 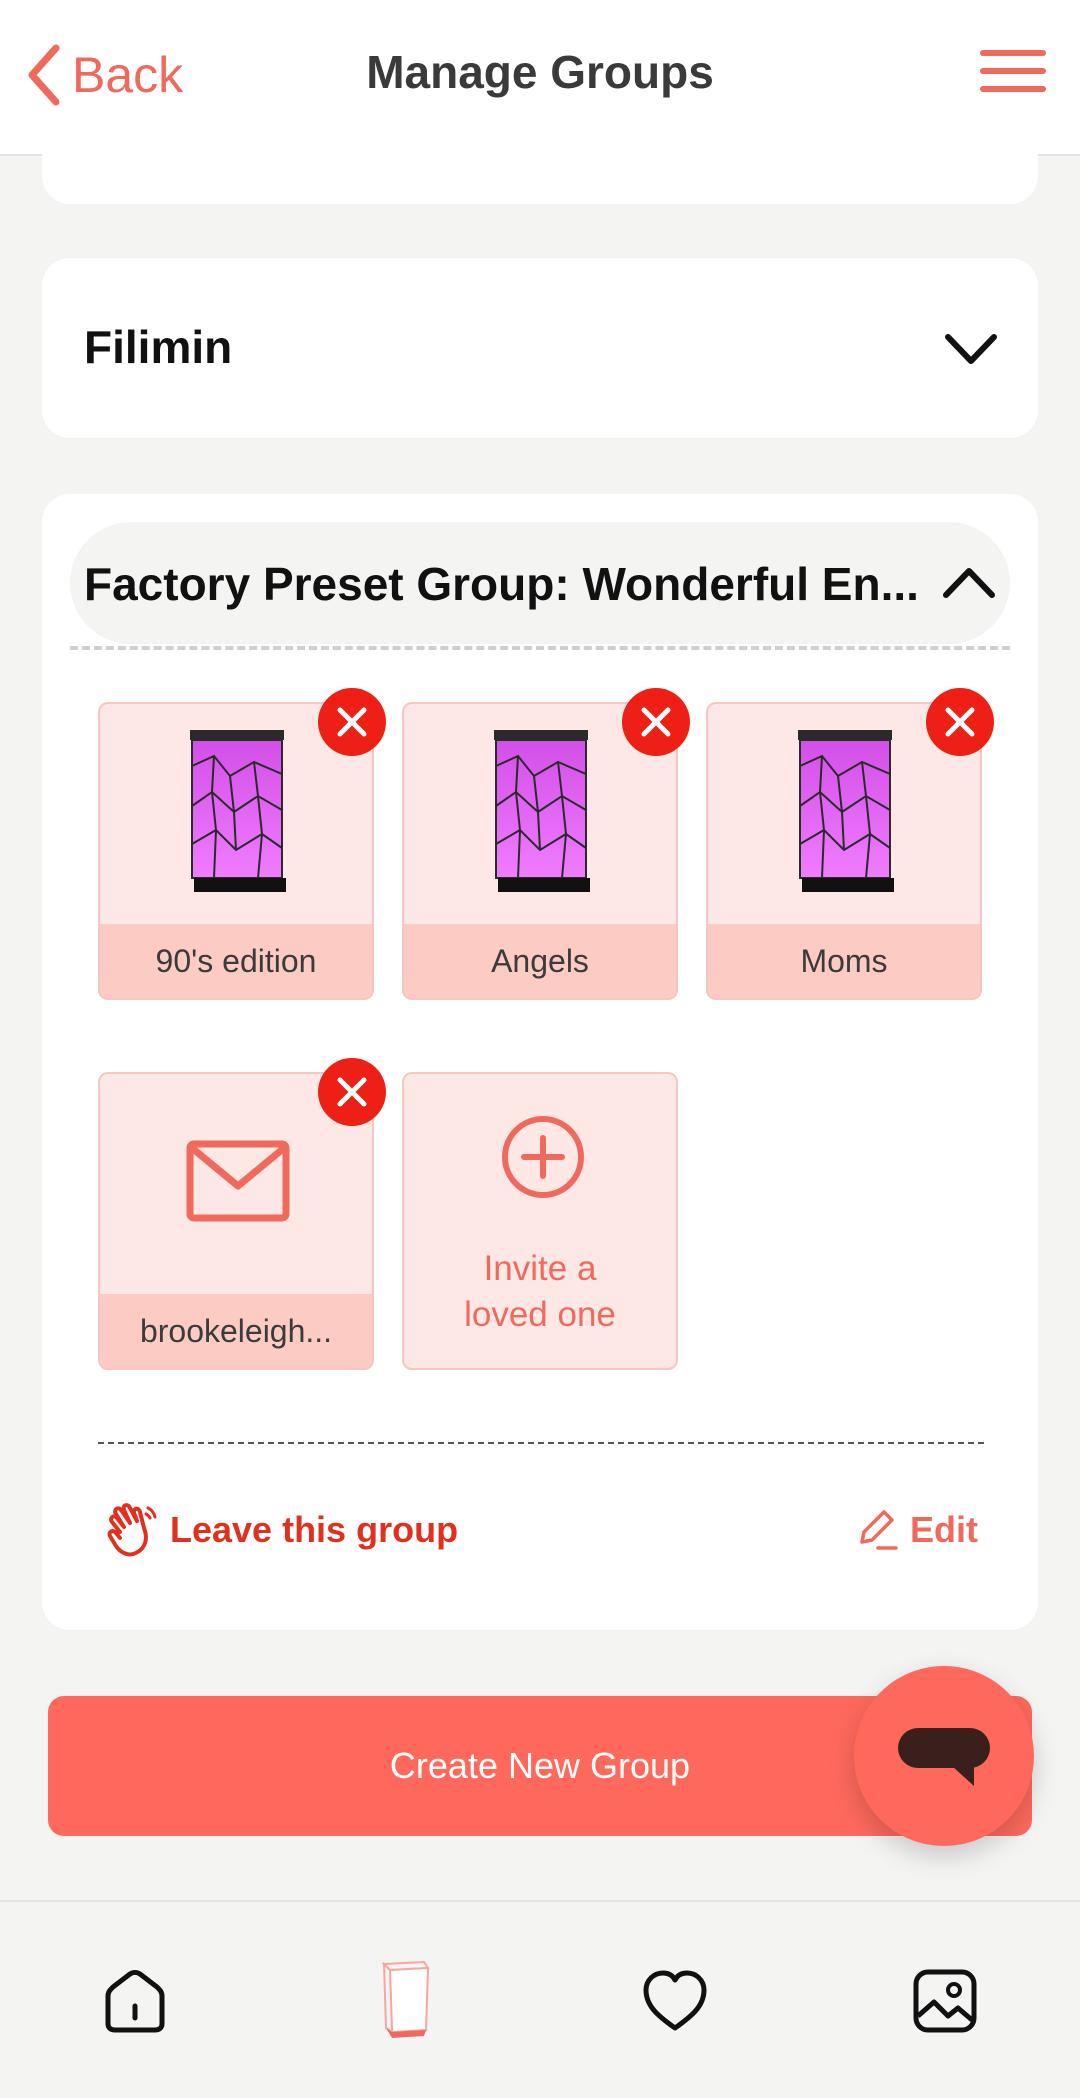 I want to click on chevron-up-icon, so click(x=969, y=583).